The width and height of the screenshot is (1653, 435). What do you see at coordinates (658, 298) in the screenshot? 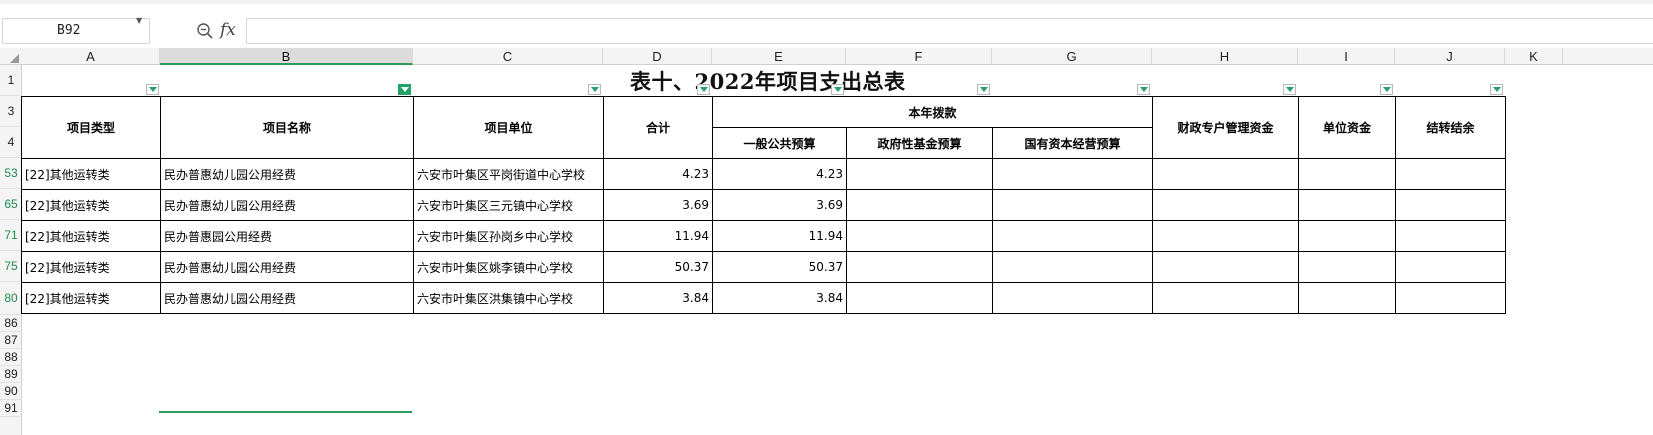
I see `cell-total: 3.84` at bounding box center [658, 298].